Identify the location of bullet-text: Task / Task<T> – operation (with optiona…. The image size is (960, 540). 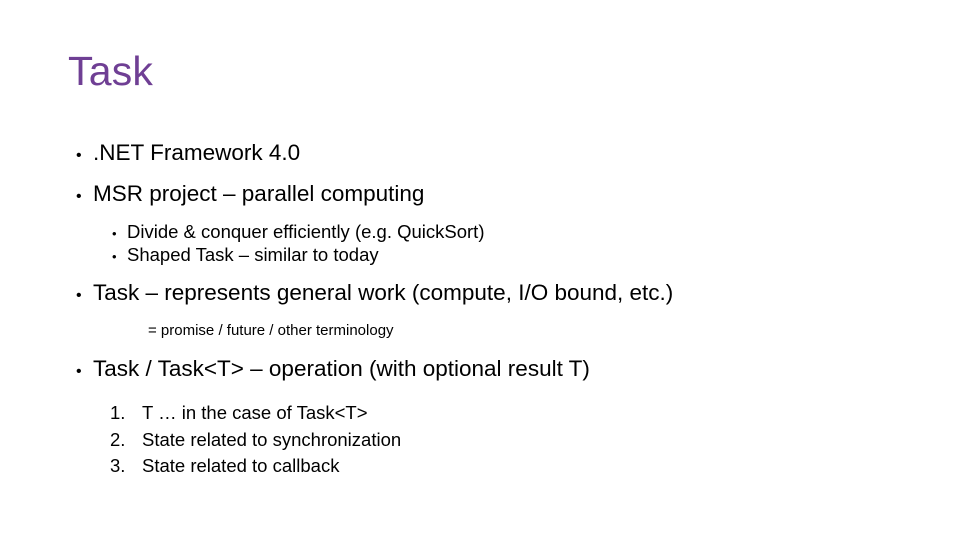
(341, 368).